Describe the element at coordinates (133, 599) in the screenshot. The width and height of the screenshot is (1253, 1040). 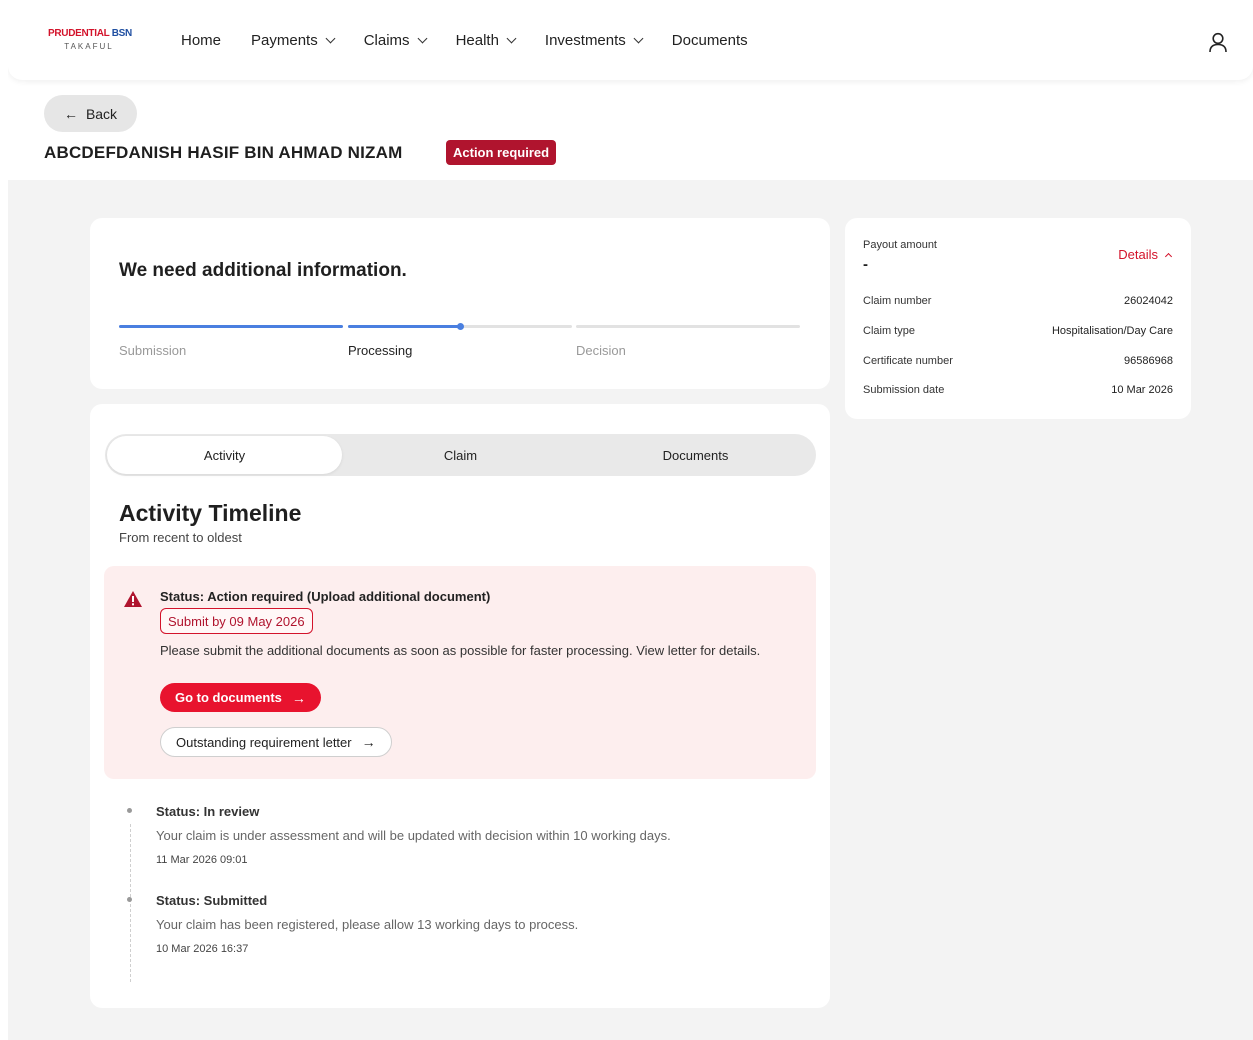
I see `warning-icon` at that location.